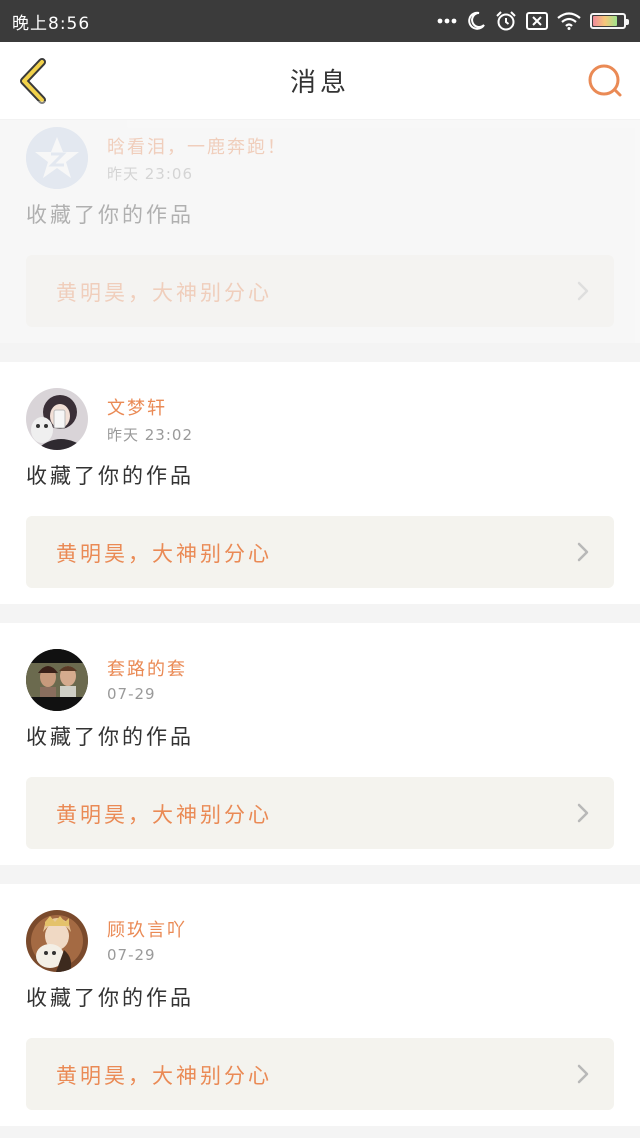  I want to click on default-avatar-icon, so click(57, 158).